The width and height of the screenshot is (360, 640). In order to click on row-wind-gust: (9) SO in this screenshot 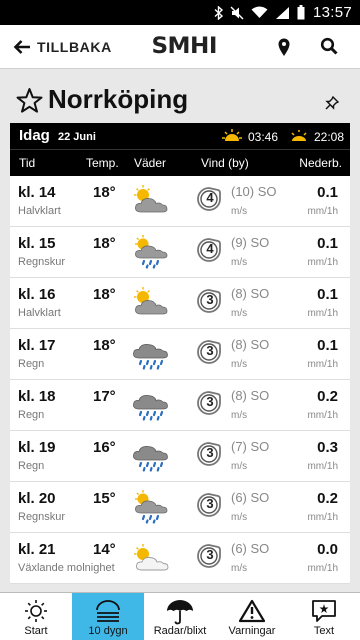, I will do `click(250, 242)`.